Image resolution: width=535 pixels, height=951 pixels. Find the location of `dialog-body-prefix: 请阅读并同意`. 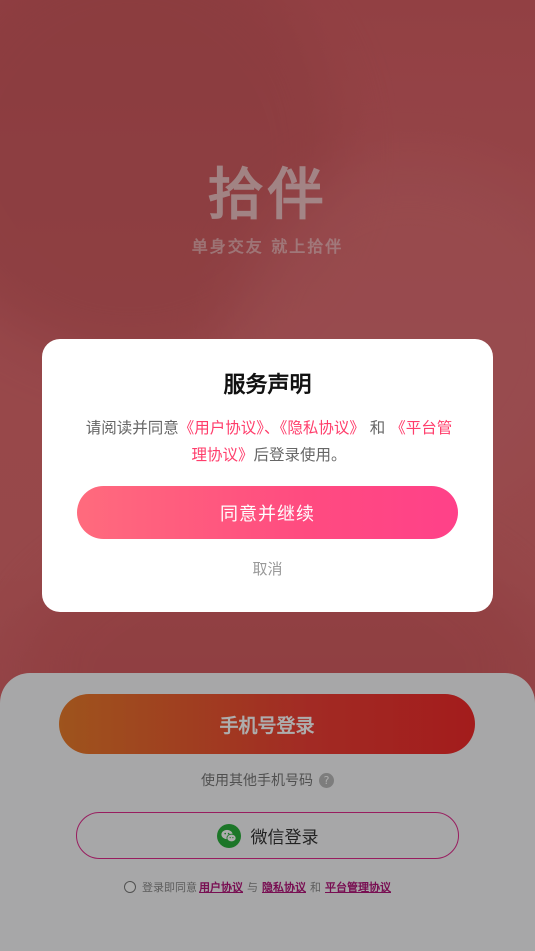

dialog-body-prefix: 请阅读并同意 is located at coordinates (132, 428).